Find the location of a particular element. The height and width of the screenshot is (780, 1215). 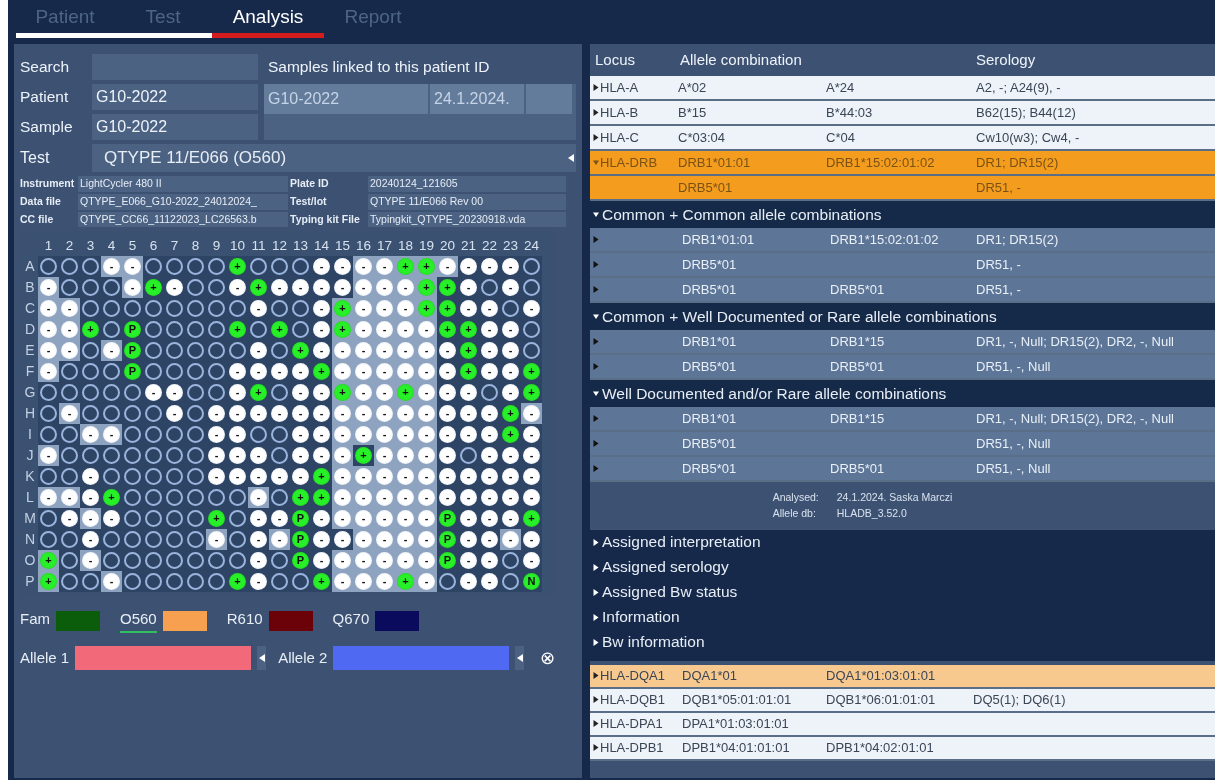

caret-icon is located at coordinates (519, 658).